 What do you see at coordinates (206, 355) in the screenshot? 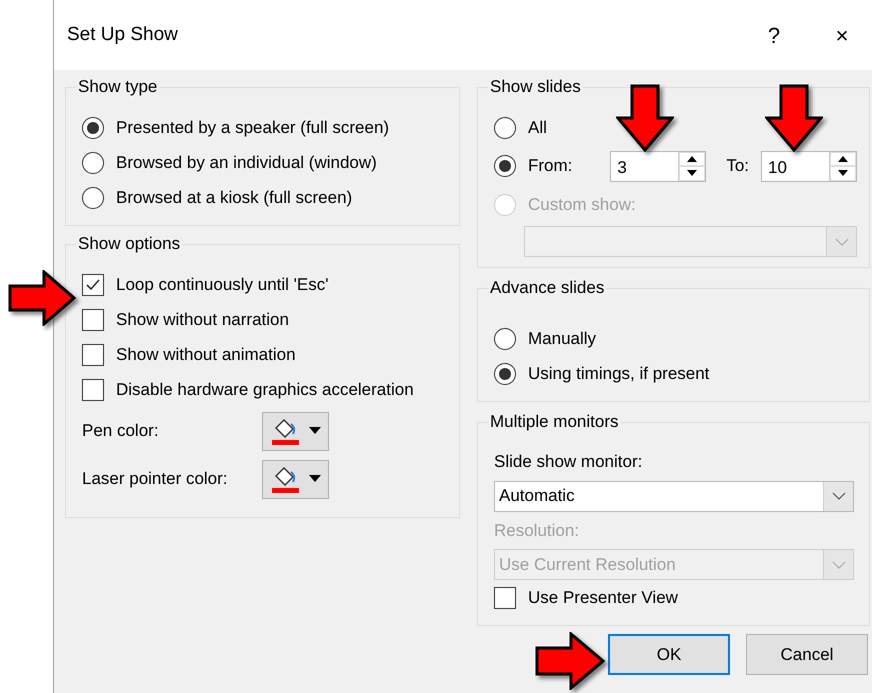
I see `checkbox-label: Show without animation` at bounding box center [206, 355].